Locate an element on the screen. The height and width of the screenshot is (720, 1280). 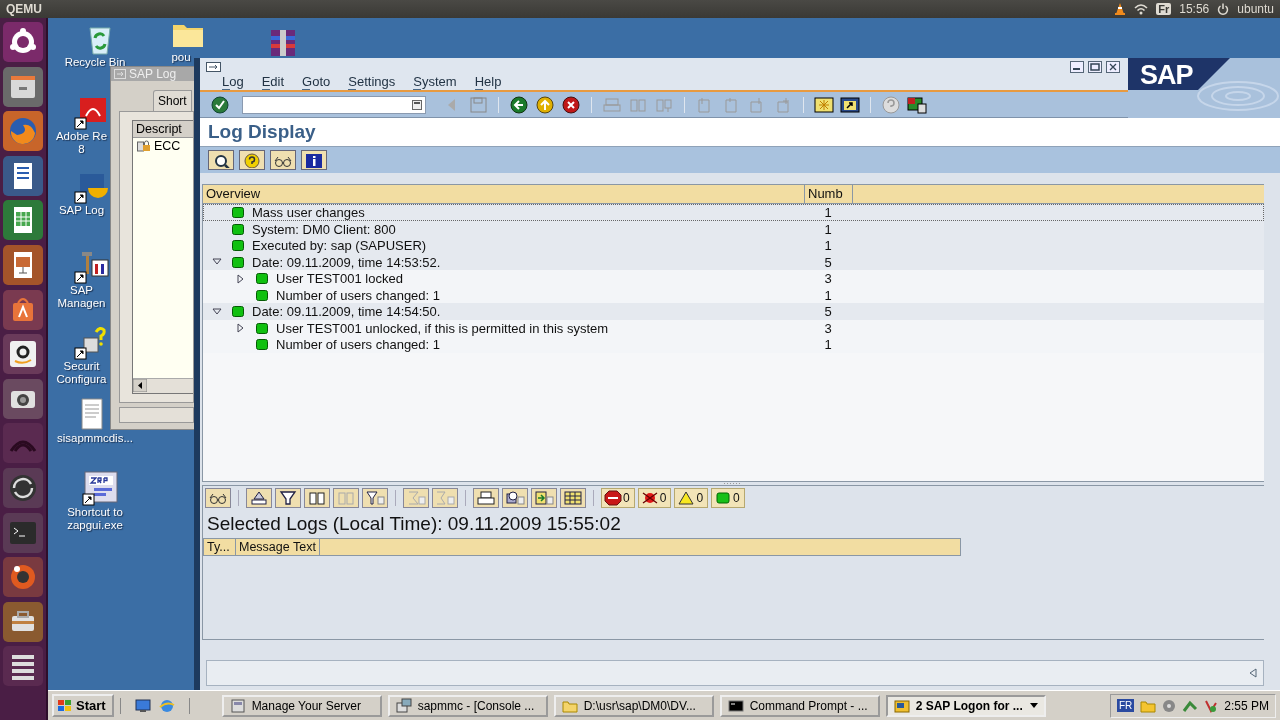
new-session-icon is located at coordinates (824, 104).